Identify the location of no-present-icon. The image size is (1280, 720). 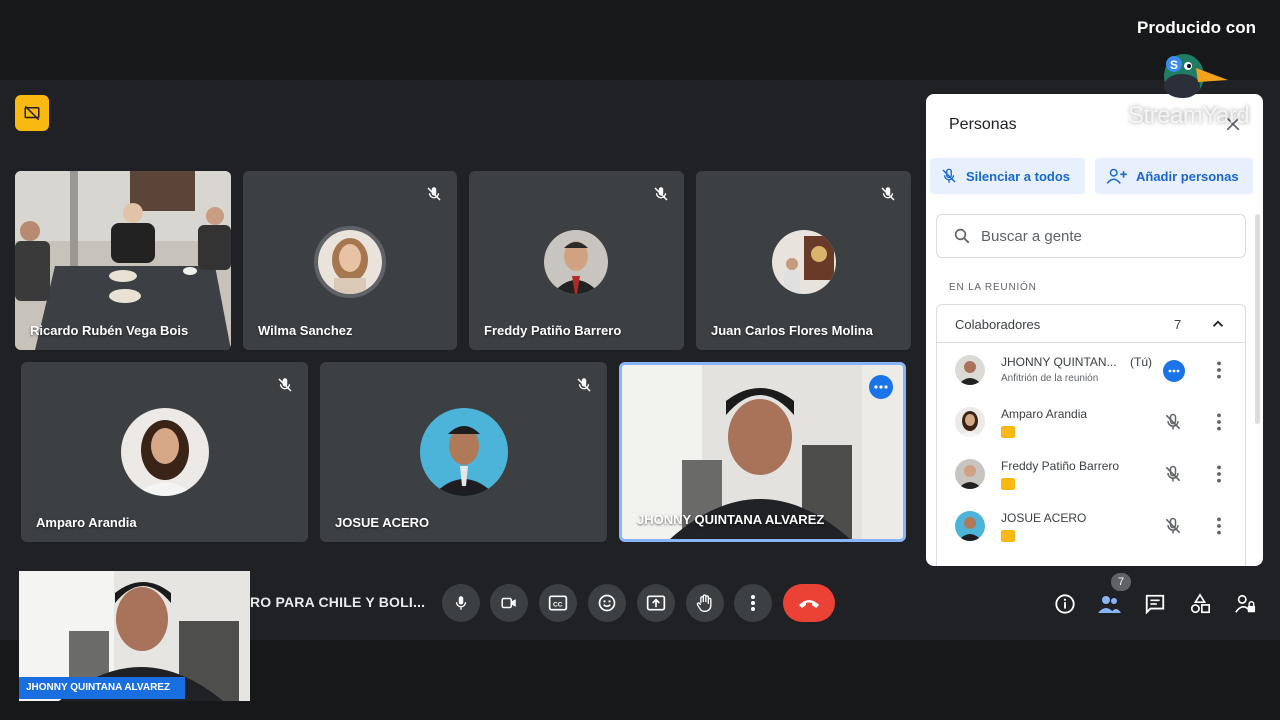
(32, 113).